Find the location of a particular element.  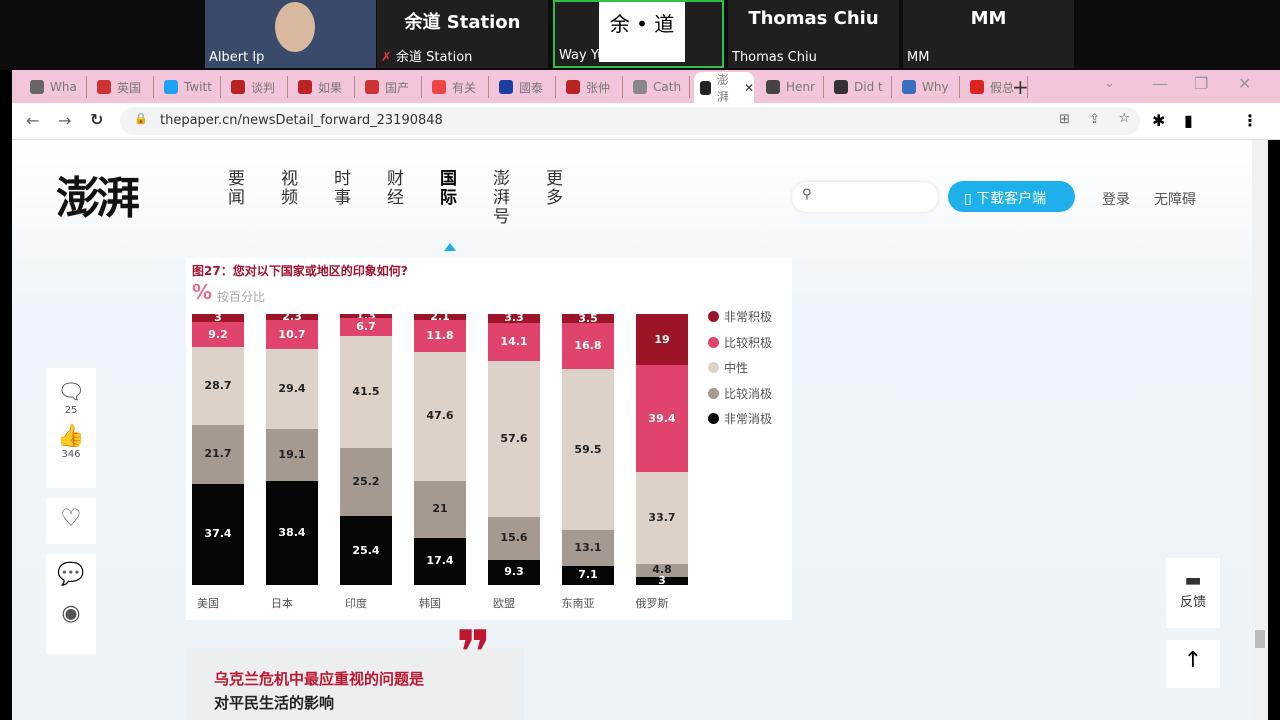

browser-tab: Twitt is located at coordinates (189, 87).